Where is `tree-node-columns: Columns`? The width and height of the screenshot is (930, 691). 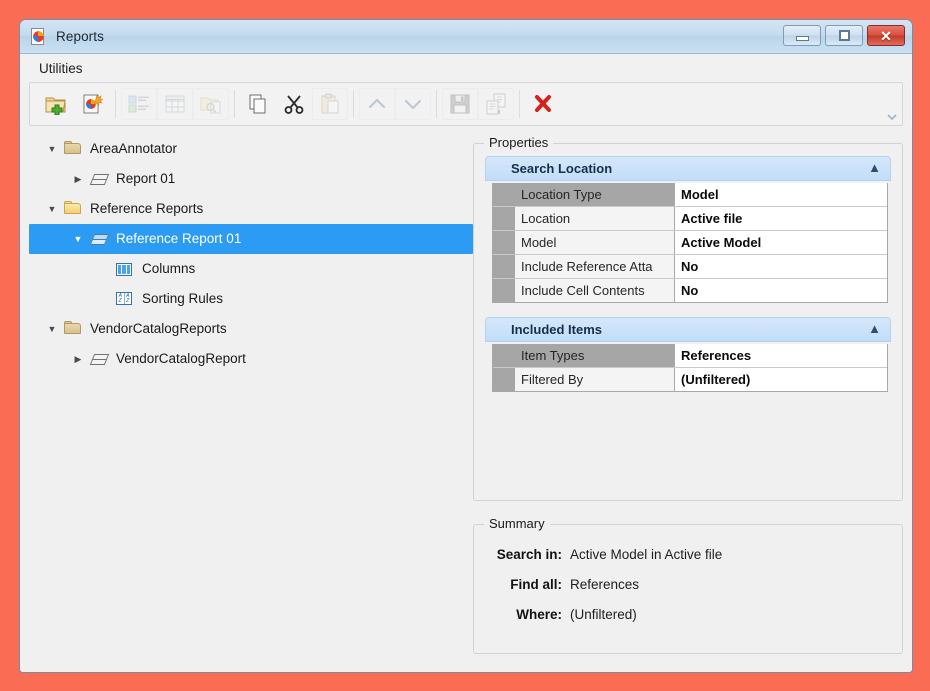
tree-node-columns: Columns is located at coordinates (251, 269).